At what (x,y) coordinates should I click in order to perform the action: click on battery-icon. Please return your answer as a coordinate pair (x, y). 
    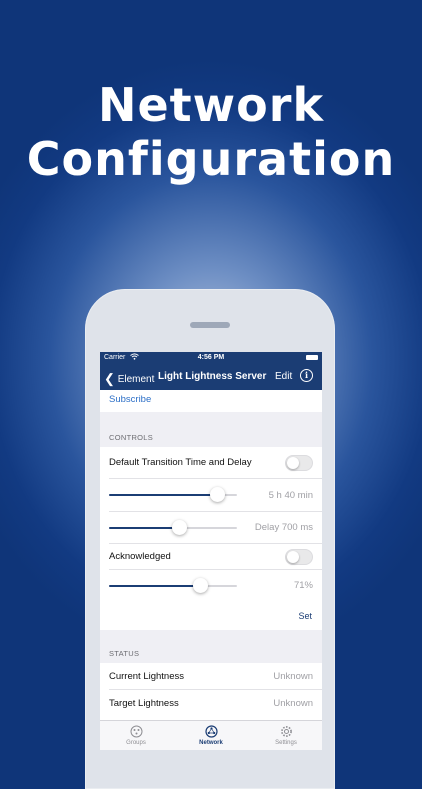
    Looking at the image, I should click on (312, 357).